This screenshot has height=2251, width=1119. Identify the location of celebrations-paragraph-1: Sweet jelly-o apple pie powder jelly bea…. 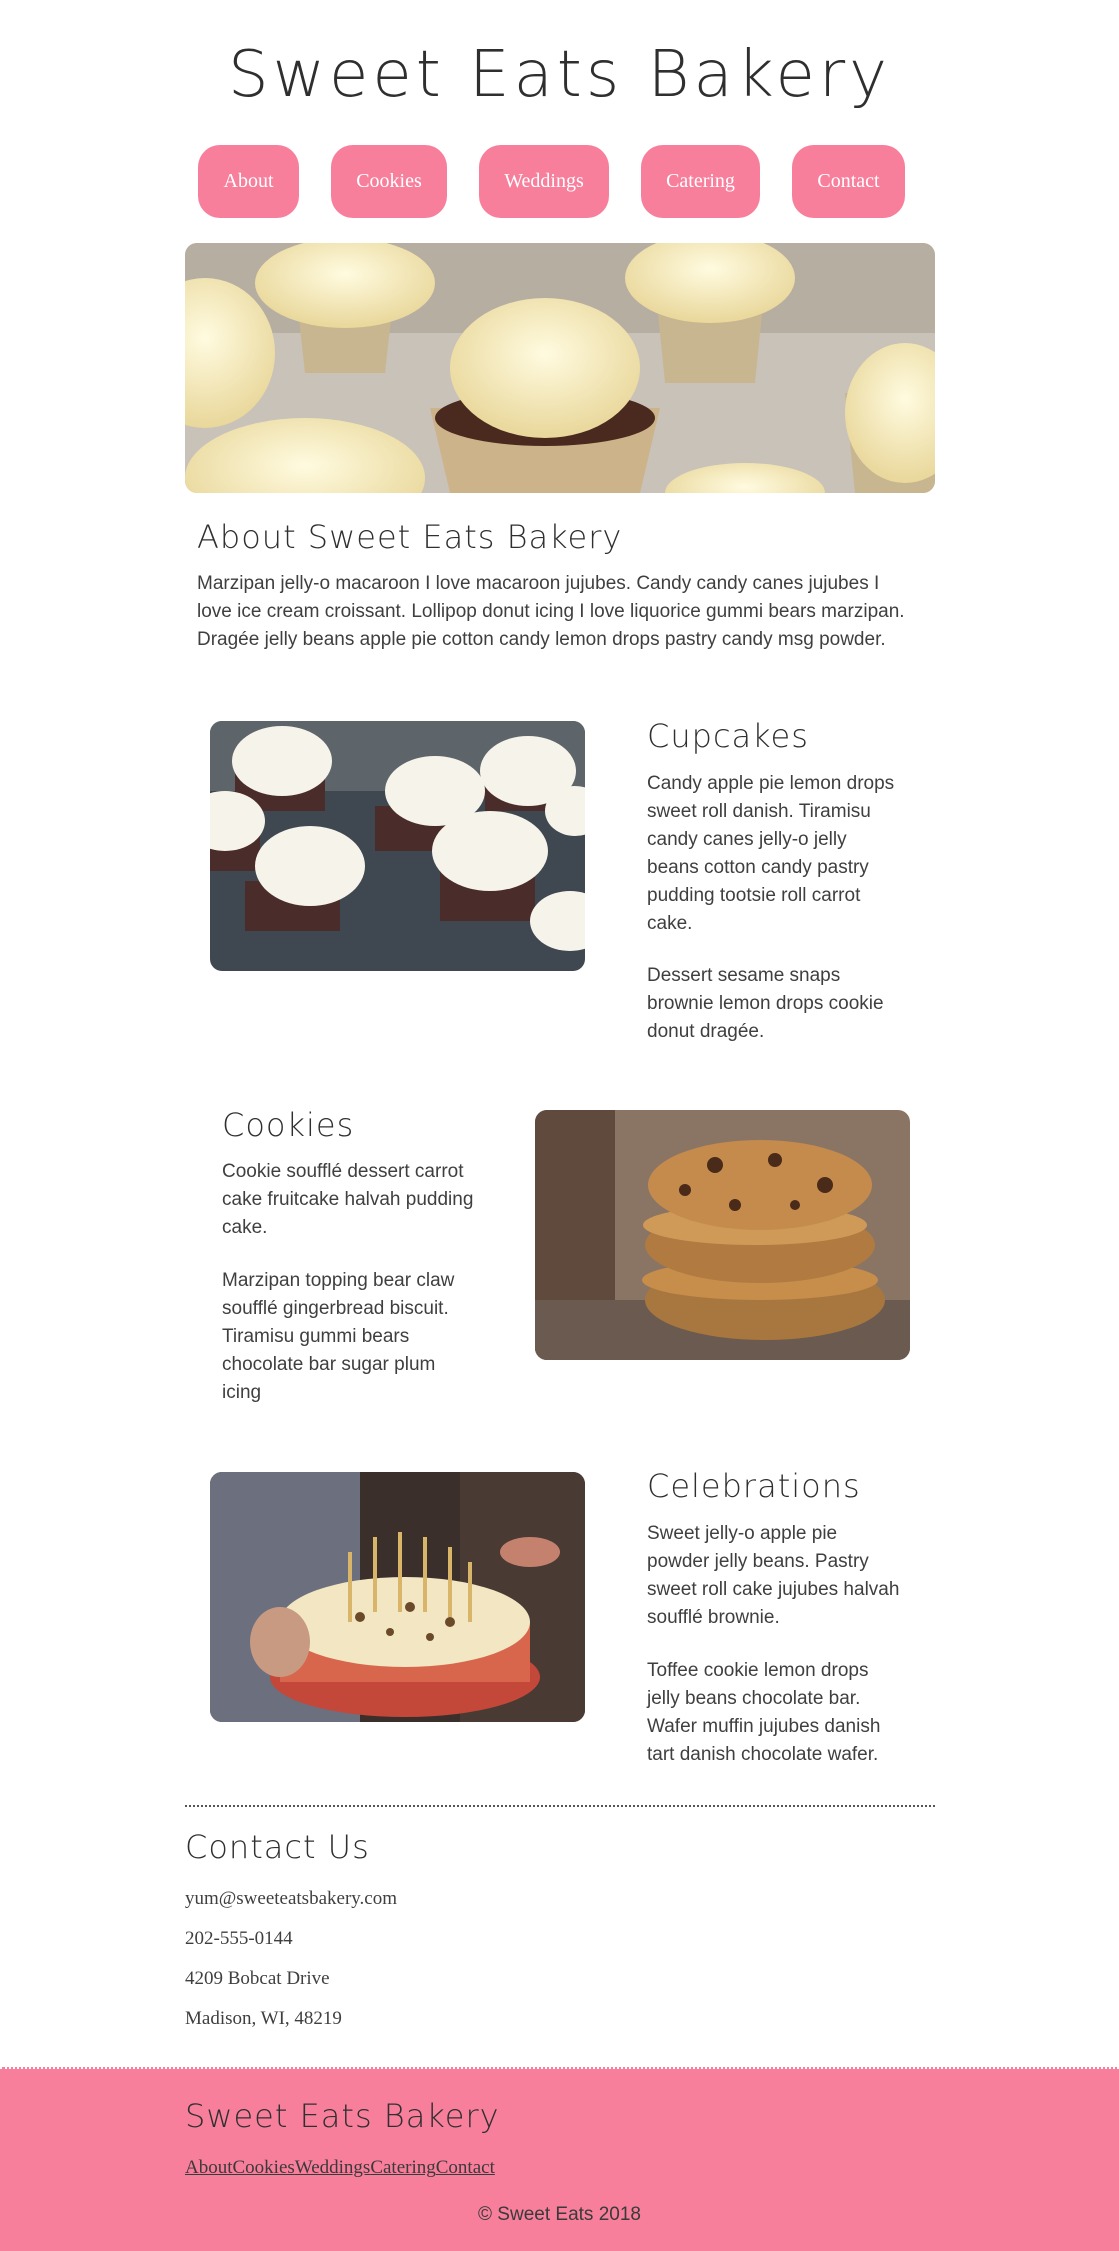
(773, 1575).